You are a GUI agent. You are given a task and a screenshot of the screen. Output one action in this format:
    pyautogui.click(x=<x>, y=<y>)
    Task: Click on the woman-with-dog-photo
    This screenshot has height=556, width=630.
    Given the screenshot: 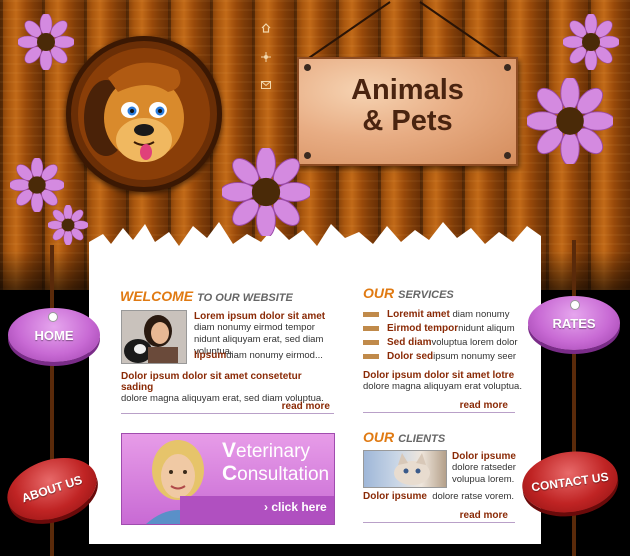 What is the action you would take?
    pyautogui.click(x=154, y=337)
    